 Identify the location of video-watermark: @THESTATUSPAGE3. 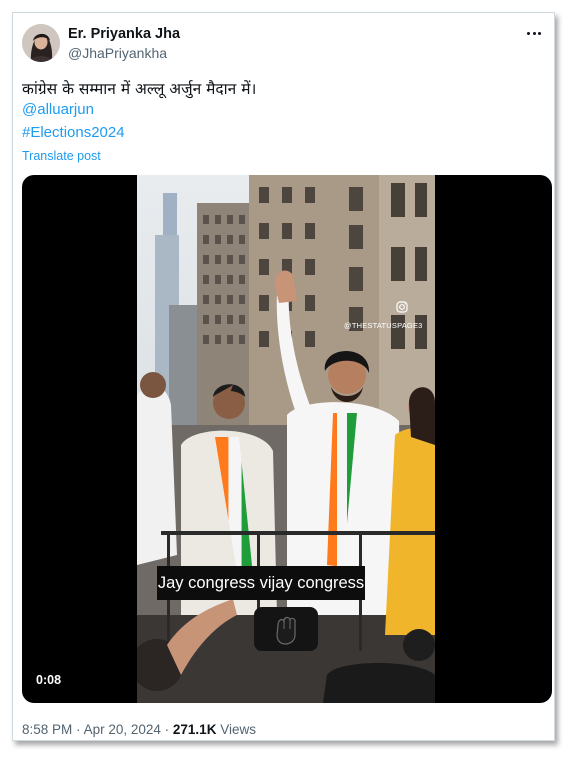
(383, 325).